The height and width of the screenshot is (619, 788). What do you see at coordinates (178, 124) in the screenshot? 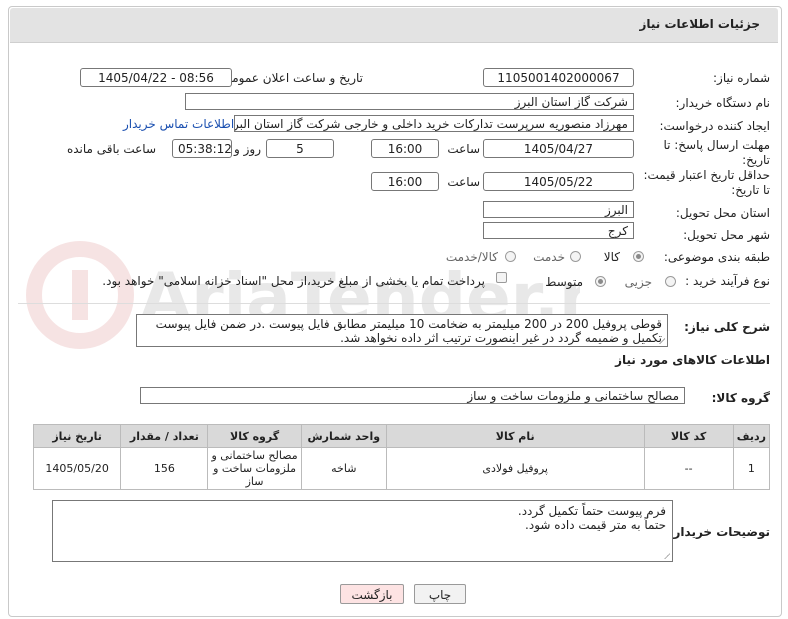
I see `contact-info-link: اطلاعات تماس خریدار` at bounding box center [178, 124].